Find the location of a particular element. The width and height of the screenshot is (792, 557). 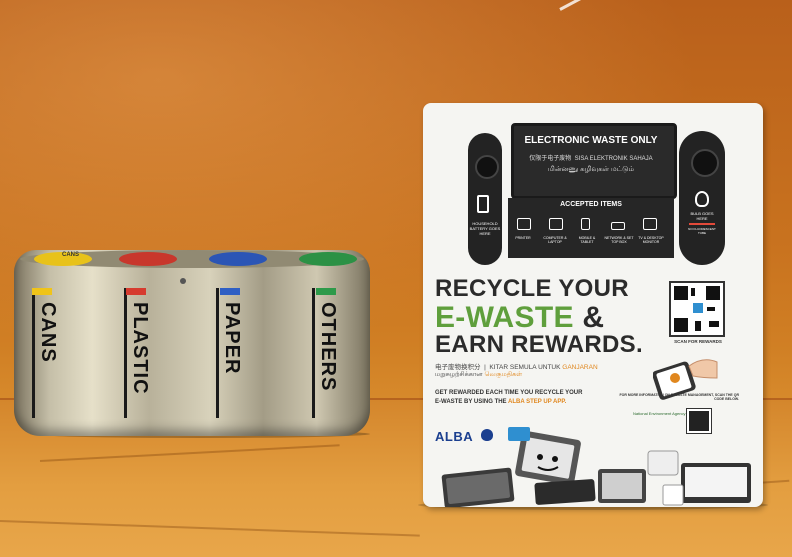

headline-ewaste: E-WASTE & is located at coordinates (519, 318).